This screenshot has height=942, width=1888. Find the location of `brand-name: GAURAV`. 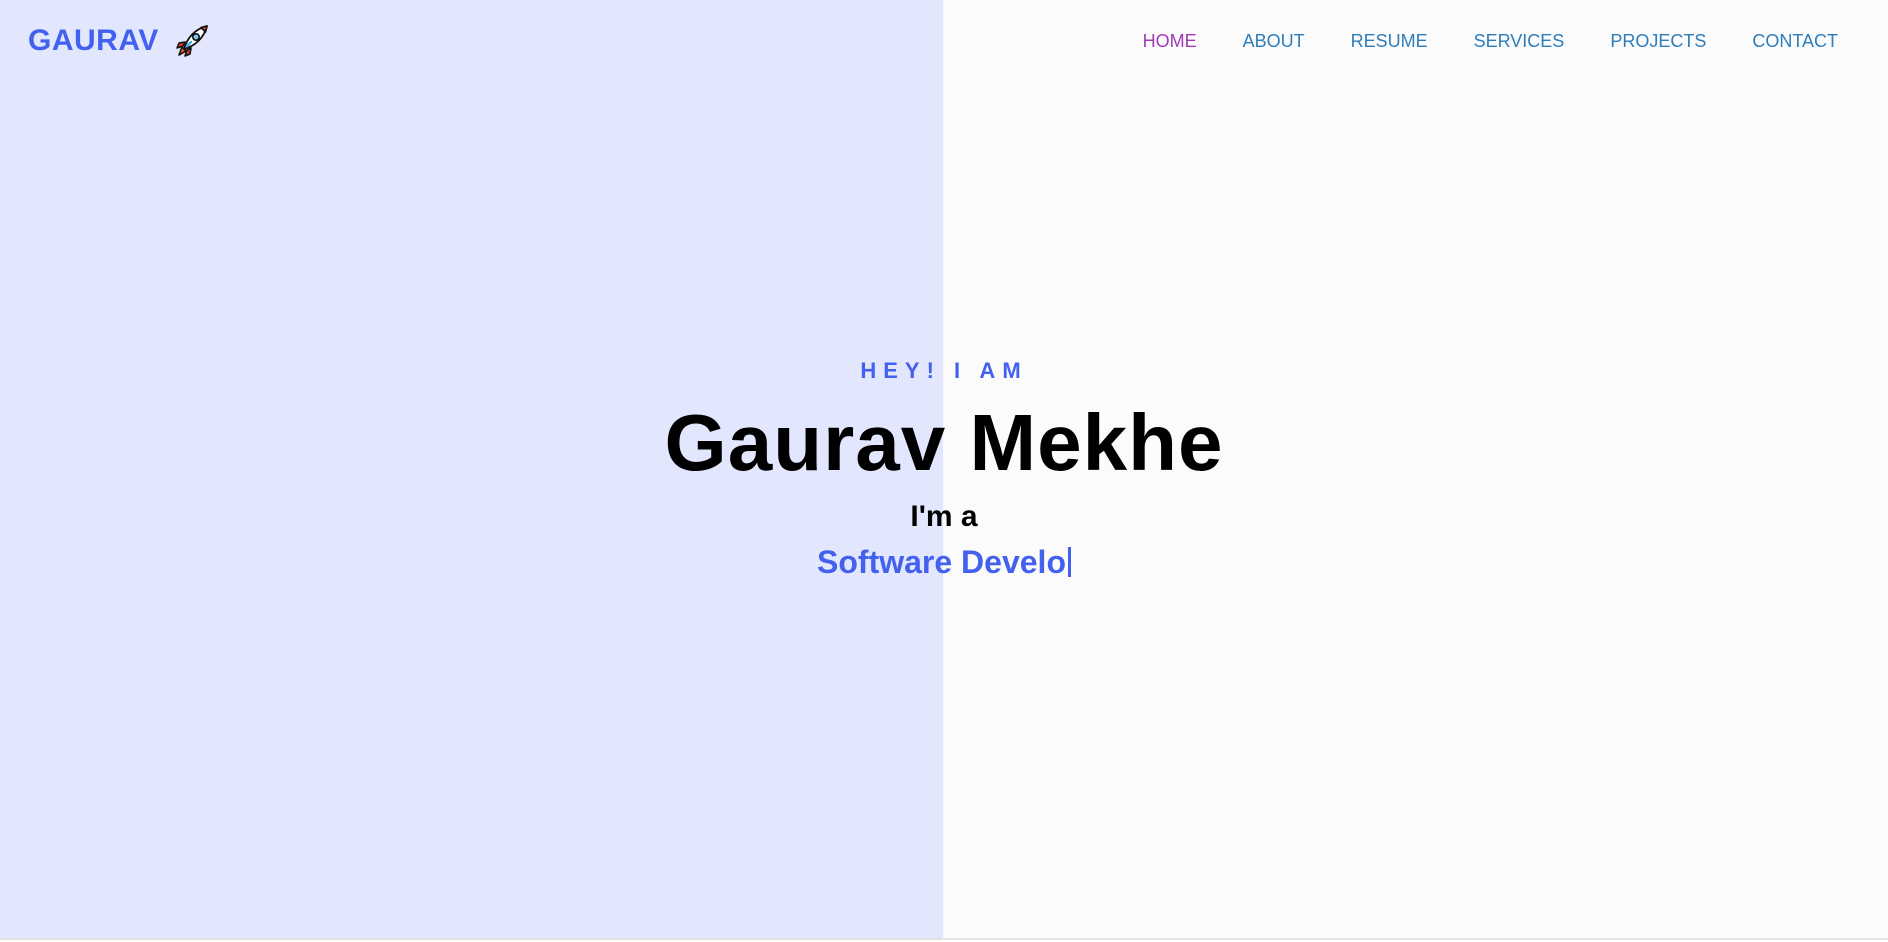

brand-name: GAURAV is located at coordinates (93, 40).